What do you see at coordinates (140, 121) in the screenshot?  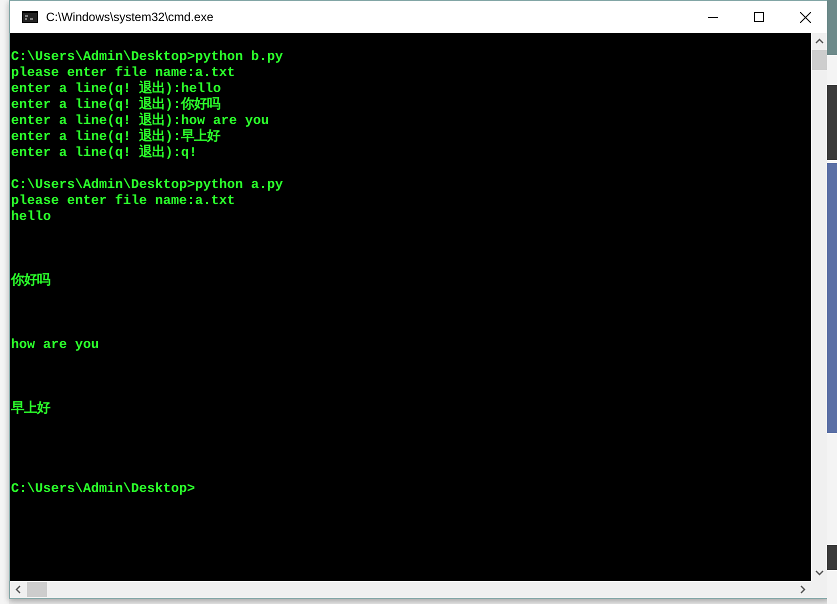 I see `console-line: enter a line(q! 退出):how are you` at bounding box center [140, 121].